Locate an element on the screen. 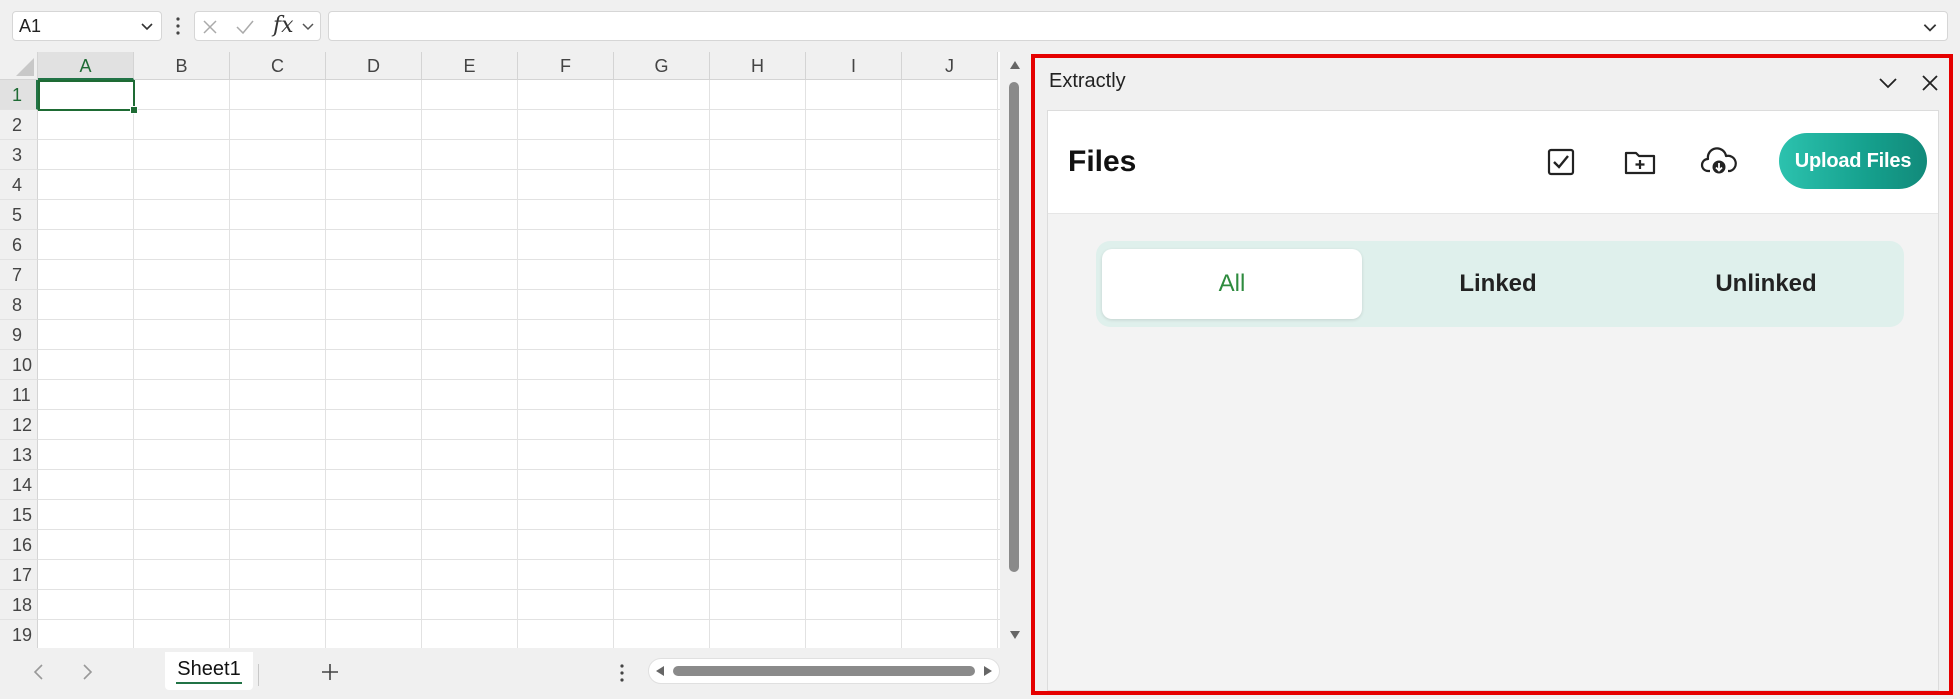  new-folder-button is located at coordinates (1640, 162).